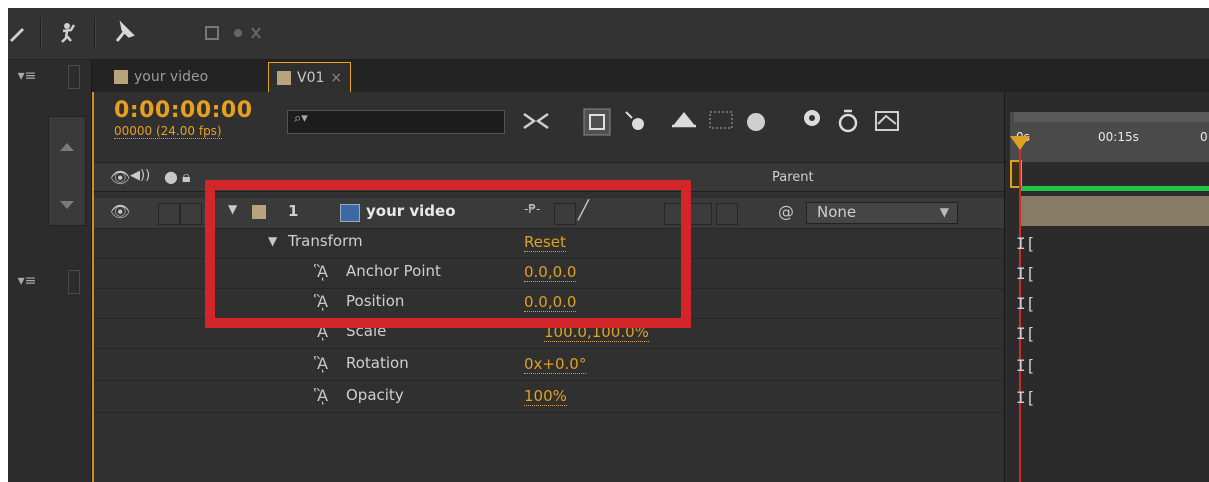 The width and height of the screenshot is (1209, 482). I want to click on search-input: ⌕▾, so click(396, 122).